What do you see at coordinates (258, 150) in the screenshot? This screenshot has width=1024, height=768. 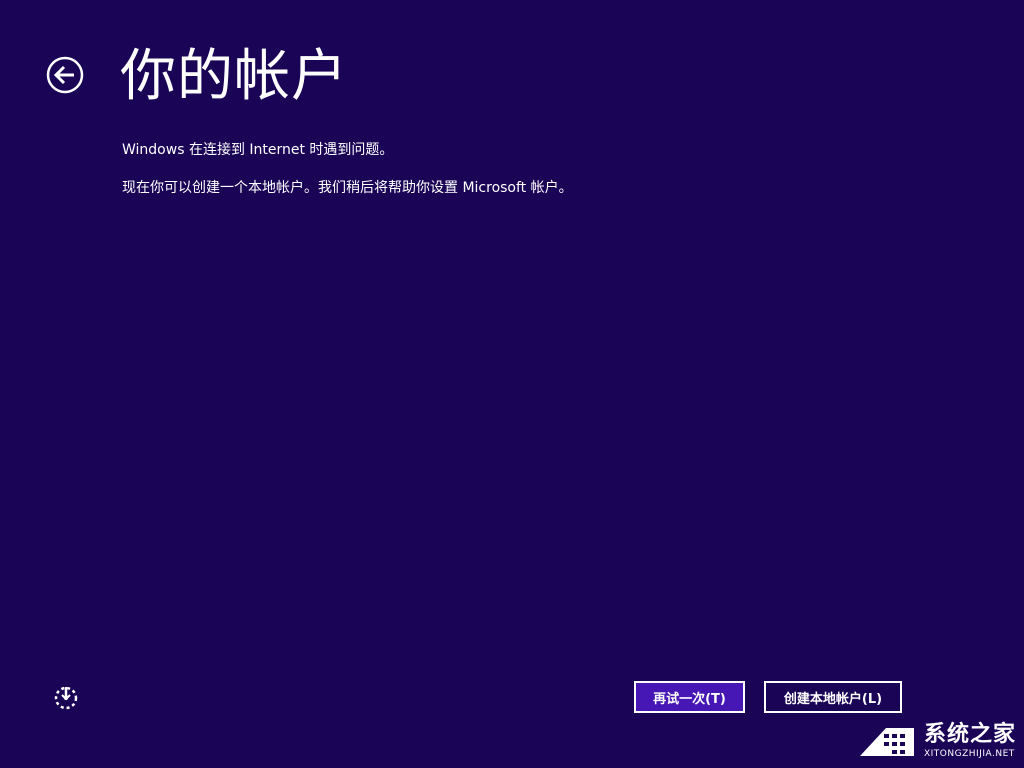 I see `error-message: Windows 在连接到 Internet 时遇到问题。` at bounding box center [258, 150].